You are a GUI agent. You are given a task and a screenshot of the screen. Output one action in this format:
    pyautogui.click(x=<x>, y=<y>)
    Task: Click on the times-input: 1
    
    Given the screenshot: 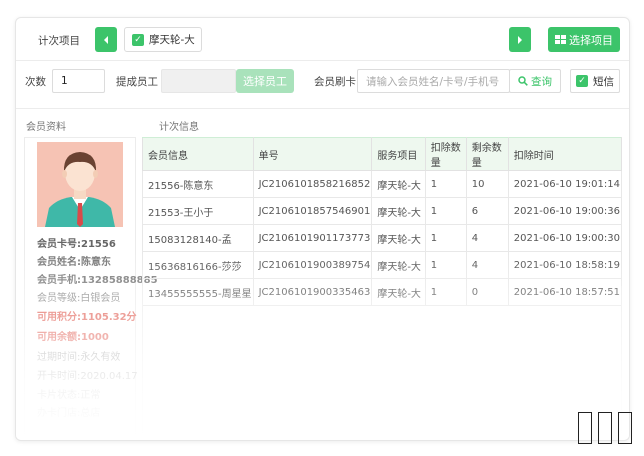 What is the action you would take?
    pyautogui.click(x=78, y=81)
    